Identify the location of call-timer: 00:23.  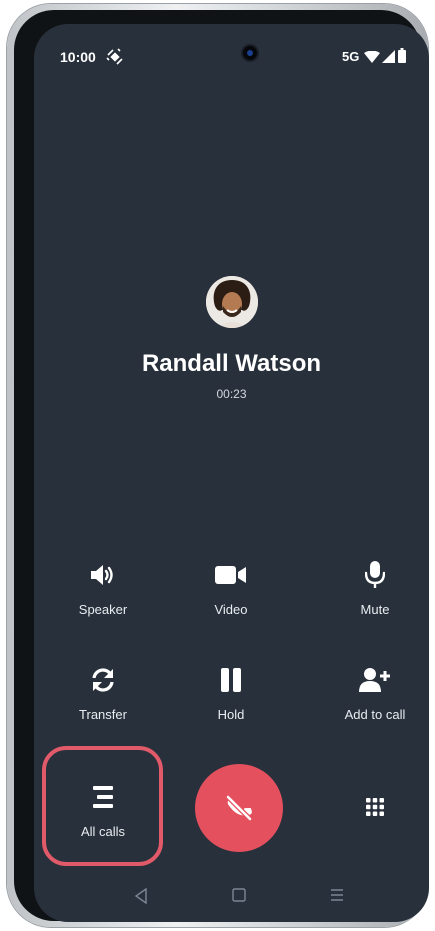
(231, 394).